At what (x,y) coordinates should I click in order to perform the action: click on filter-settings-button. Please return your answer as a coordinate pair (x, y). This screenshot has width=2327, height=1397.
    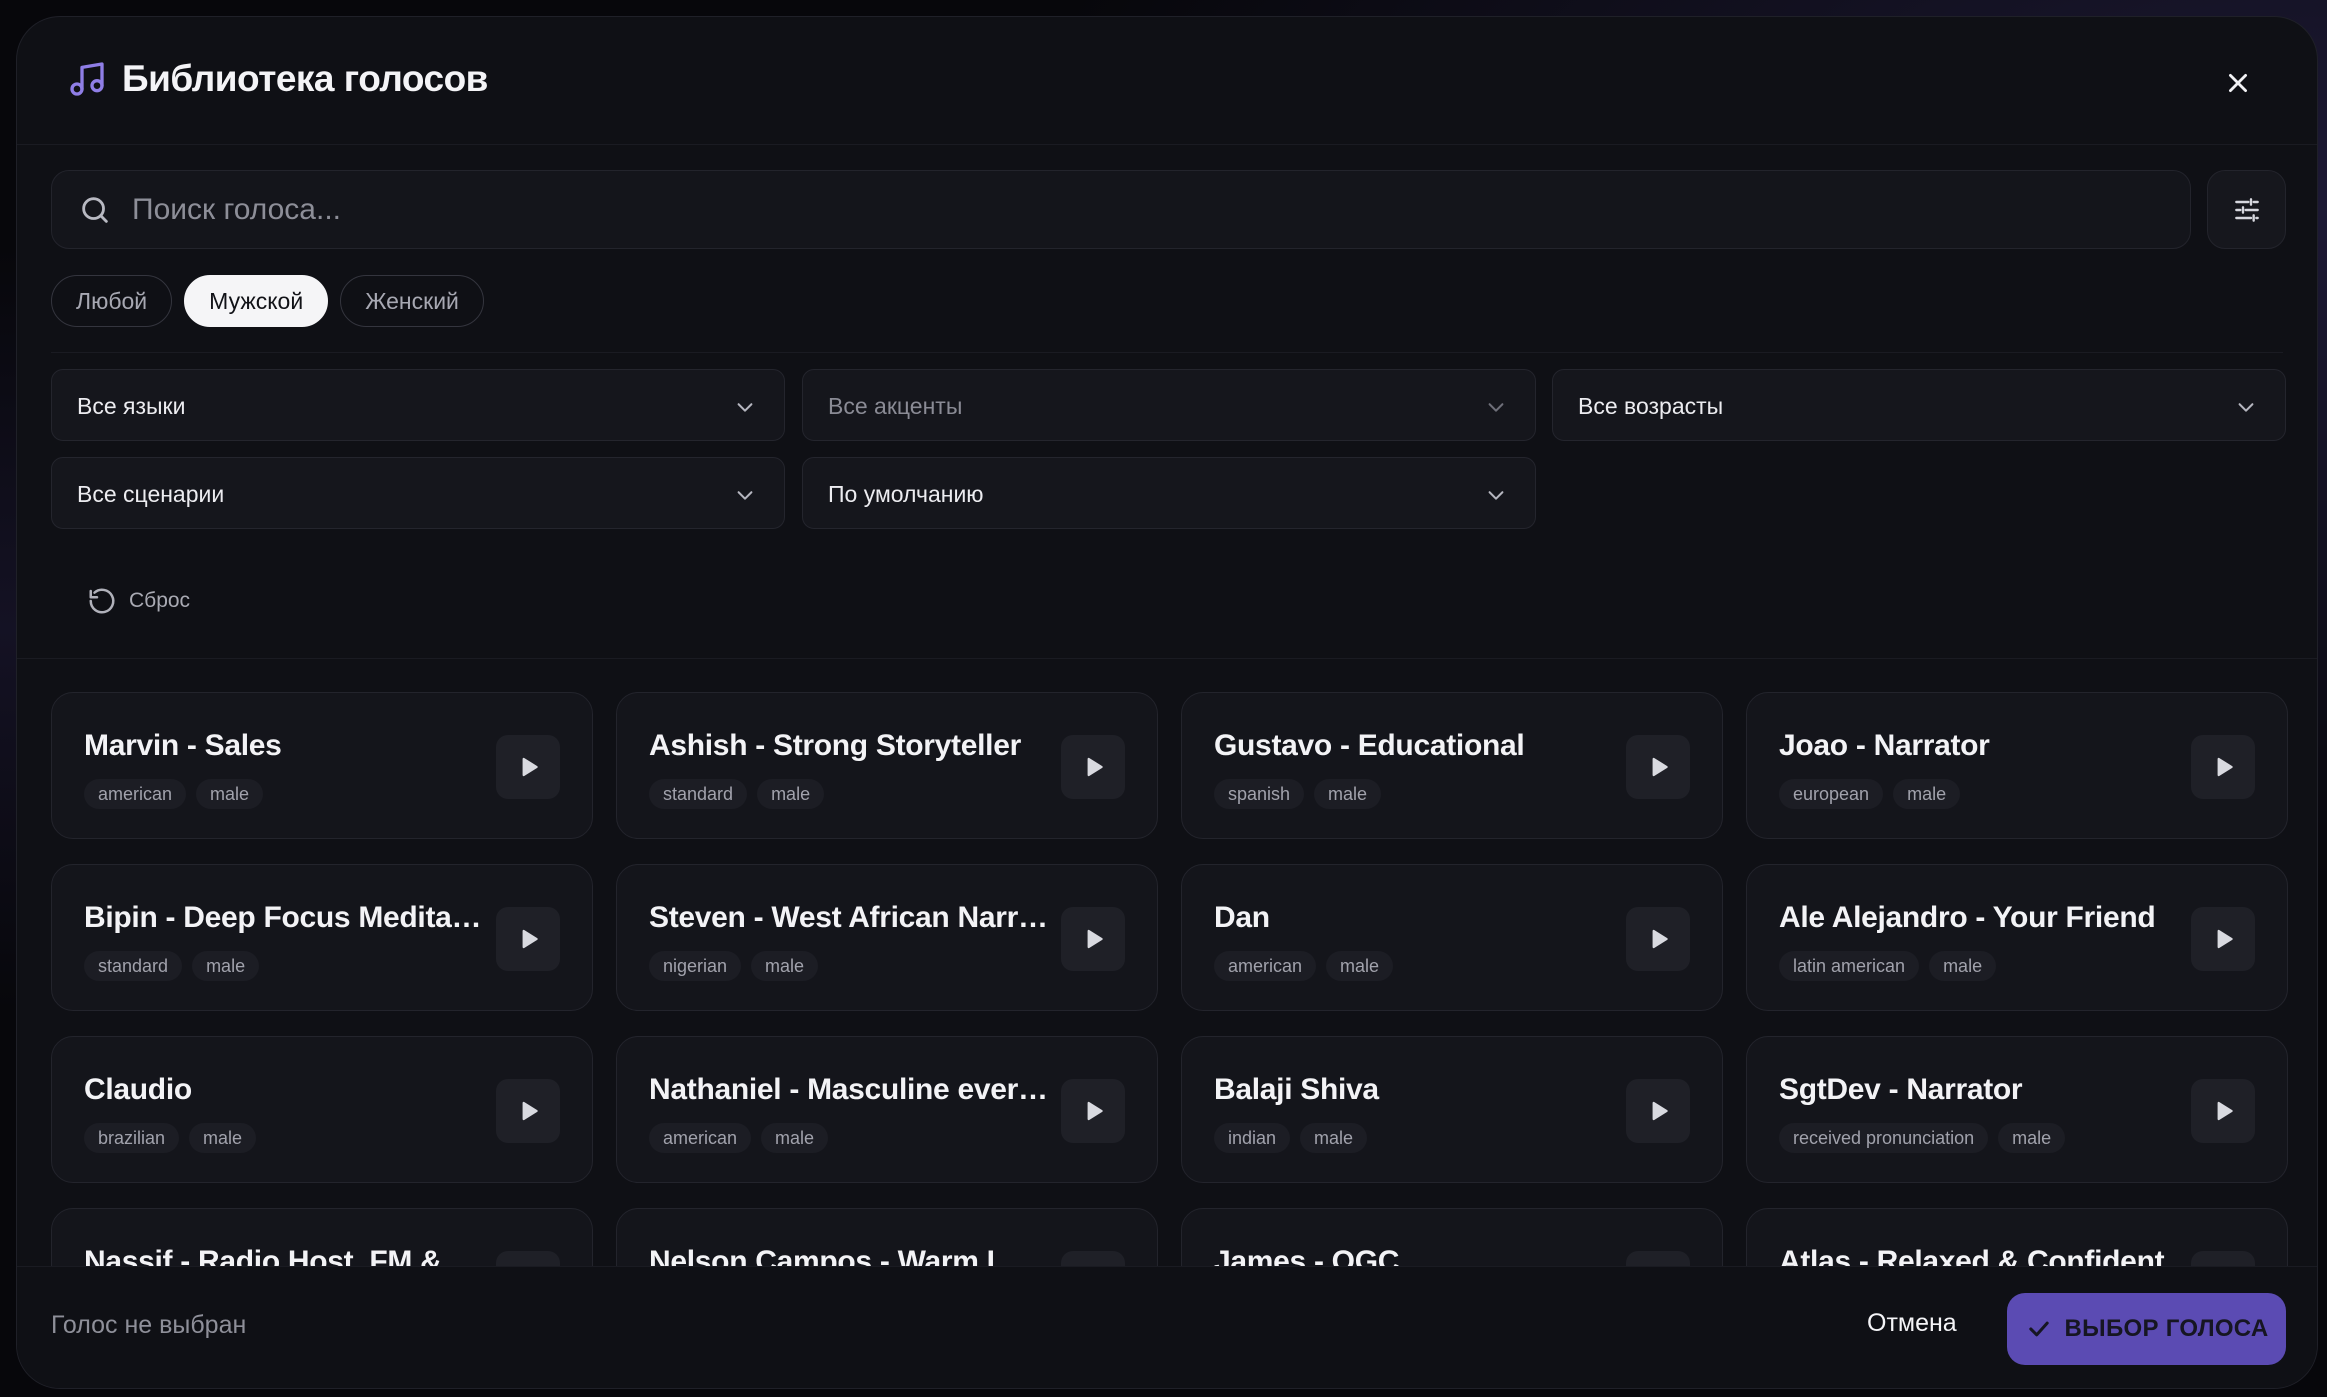
    Looking at the image, I should click on (2246, 209).